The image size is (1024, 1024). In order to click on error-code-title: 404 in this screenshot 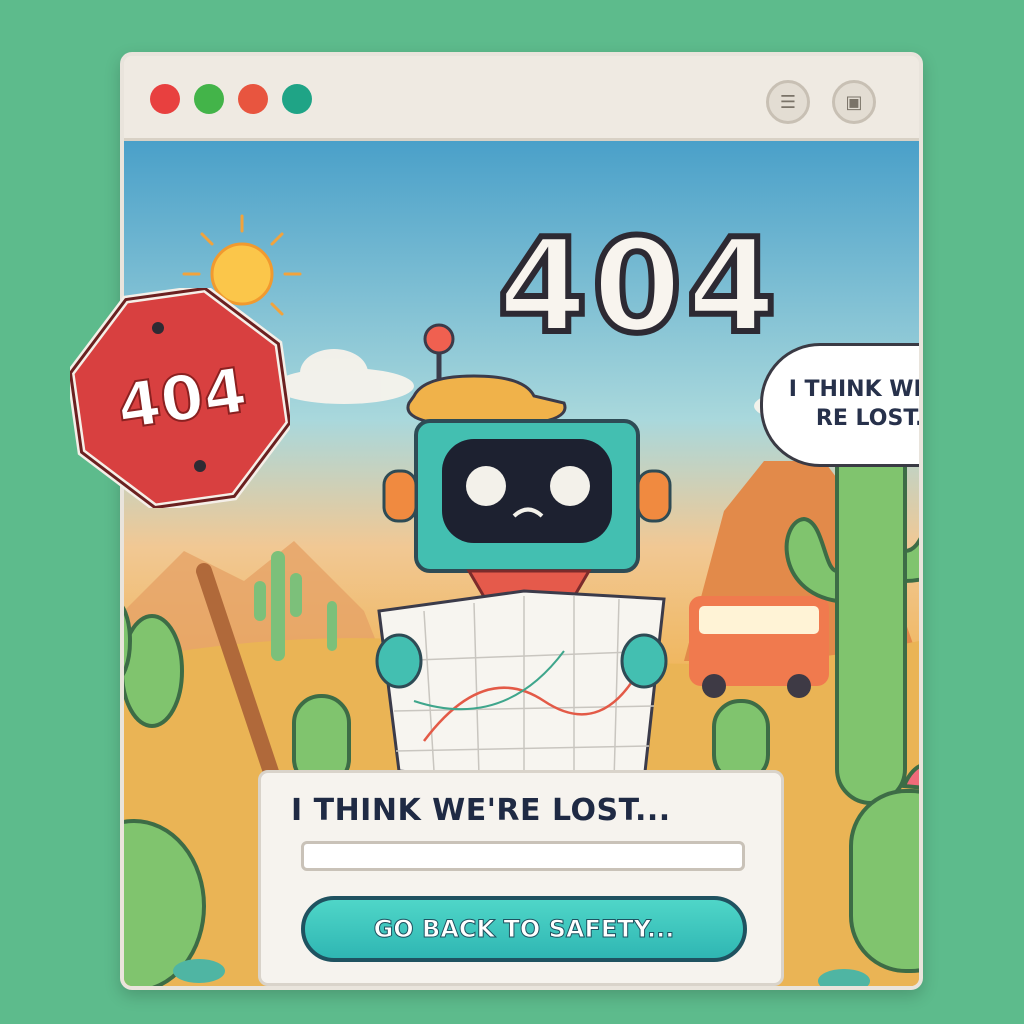, I will do `click(637, 286)`.